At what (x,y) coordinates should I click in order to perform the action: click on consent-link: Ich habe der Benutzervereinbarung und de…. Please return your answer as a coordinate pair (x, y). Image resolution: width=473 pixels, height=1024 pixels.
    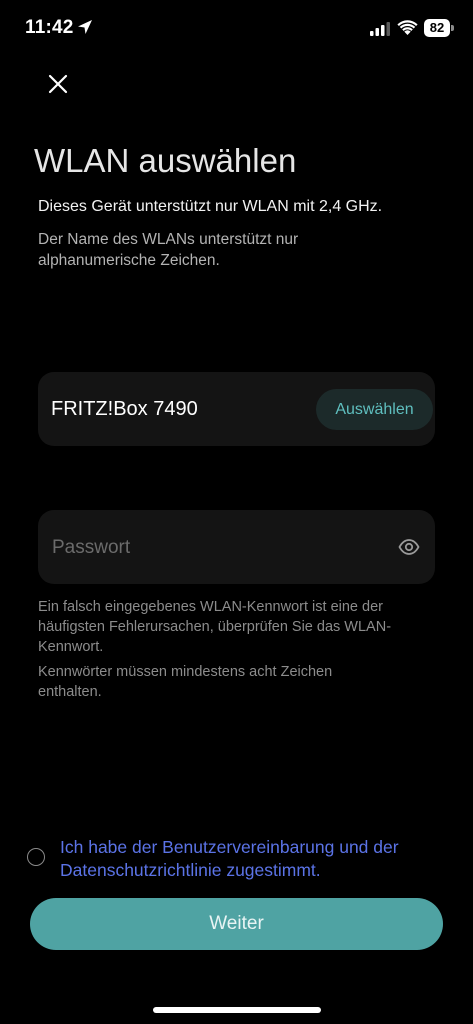
    Looking at the image, I should click on (257, 859).